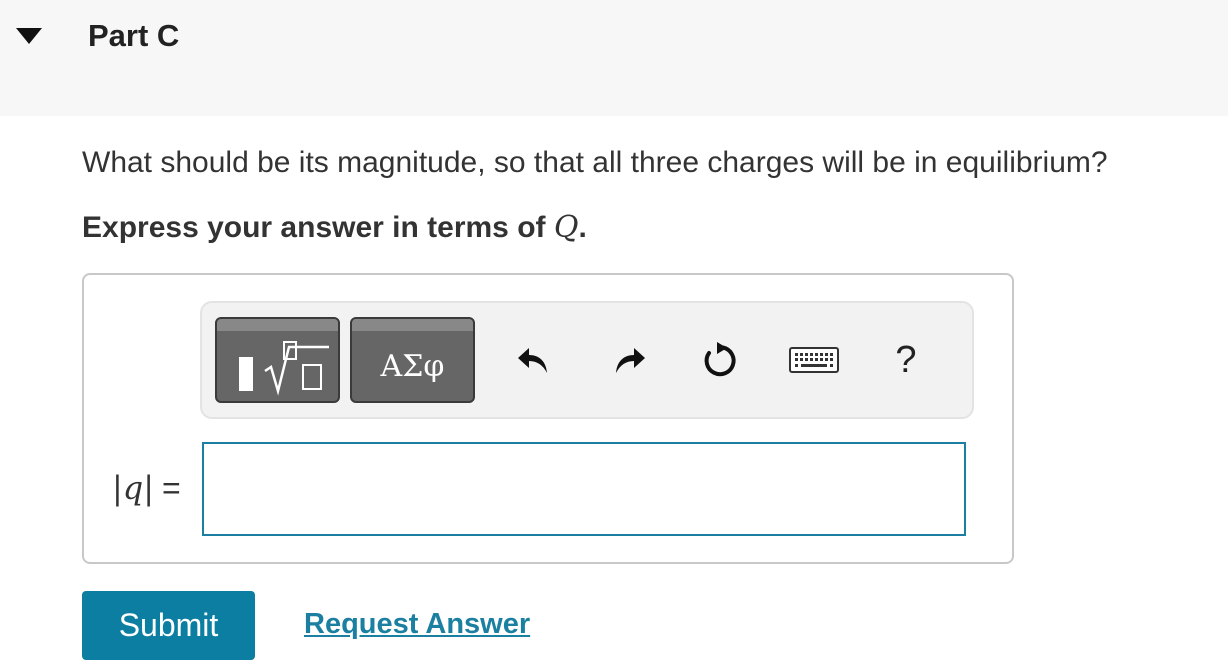 This screenshot has width=1228, height=670. What do you see at coordinates (417, 624) in the screenshot?
I see `request-answer-link: Request Answer` at bounding box center [417, 624].